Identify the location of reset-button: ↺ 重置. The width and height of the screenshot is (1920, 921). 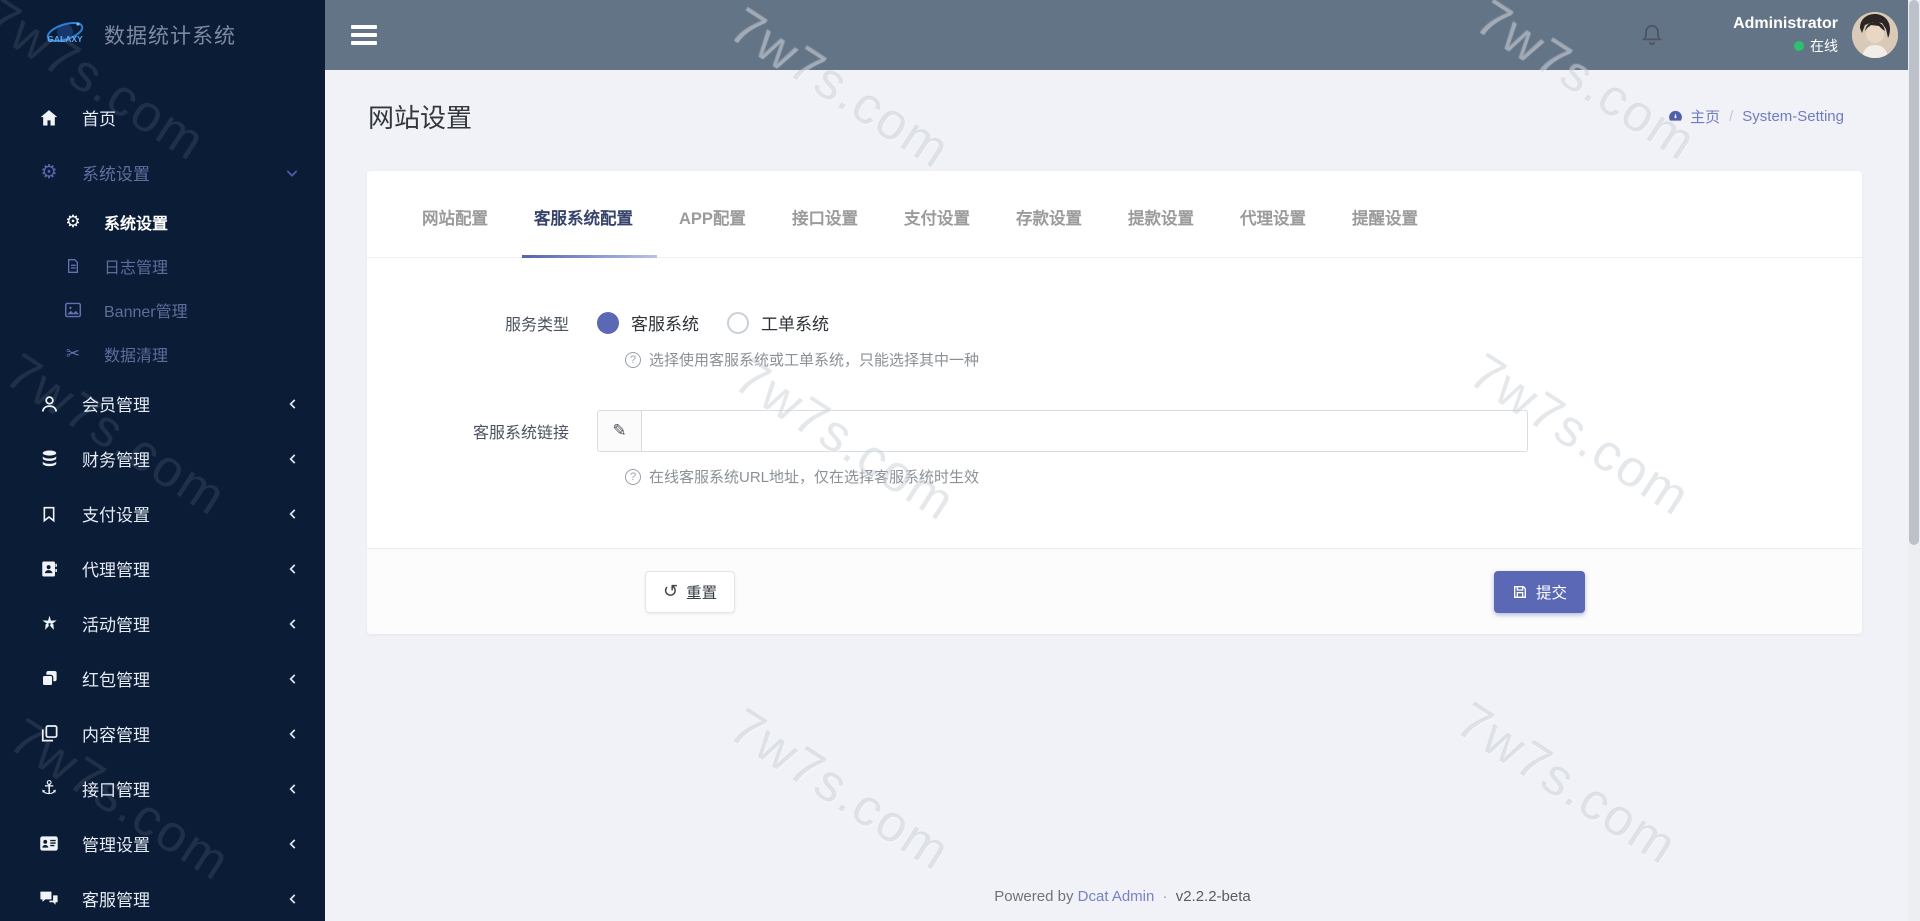
(690, 591).